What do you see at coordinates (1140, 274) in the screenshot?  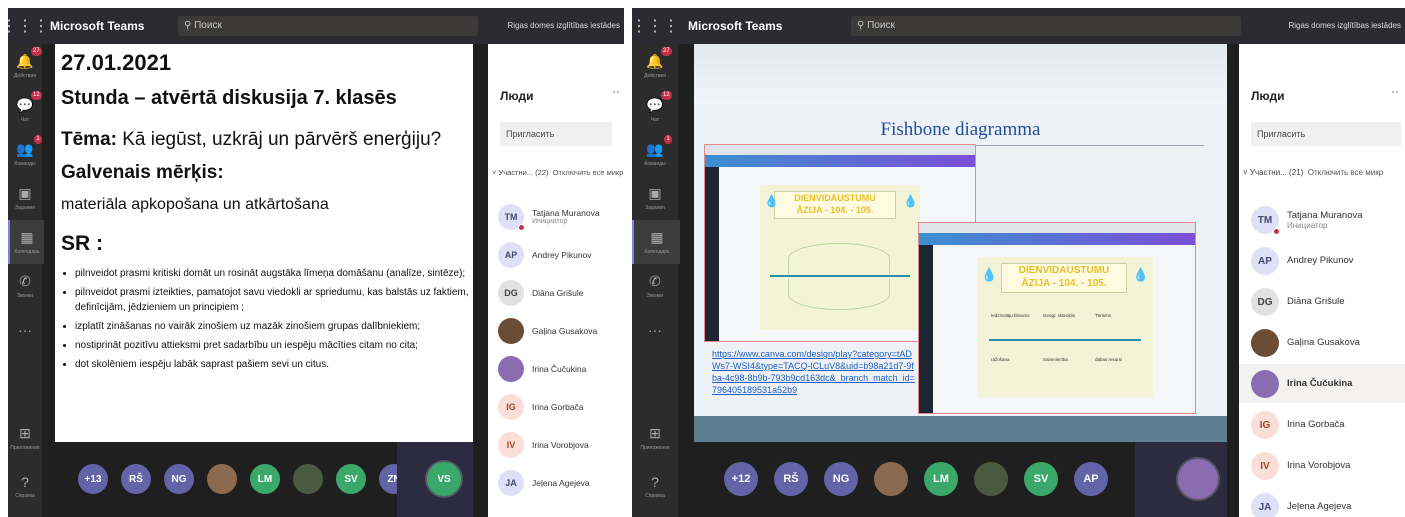 I see `droplet-icon: 💧` at bounding box center [1140, 274].